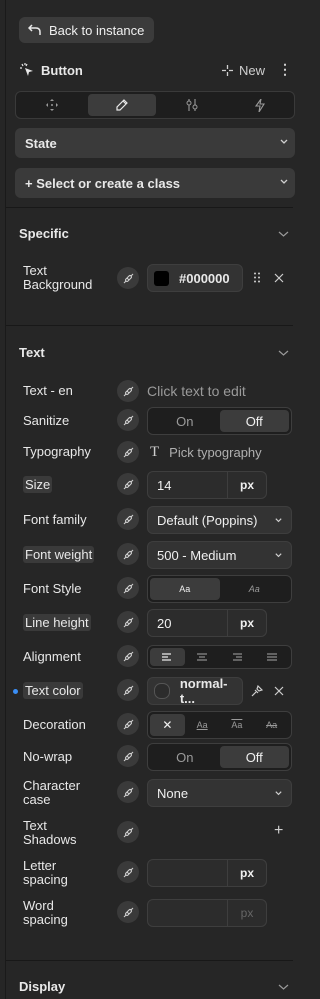 This screenshot has height=999, width=320. I want to click on cursor-click-icon, so click(27, 70).